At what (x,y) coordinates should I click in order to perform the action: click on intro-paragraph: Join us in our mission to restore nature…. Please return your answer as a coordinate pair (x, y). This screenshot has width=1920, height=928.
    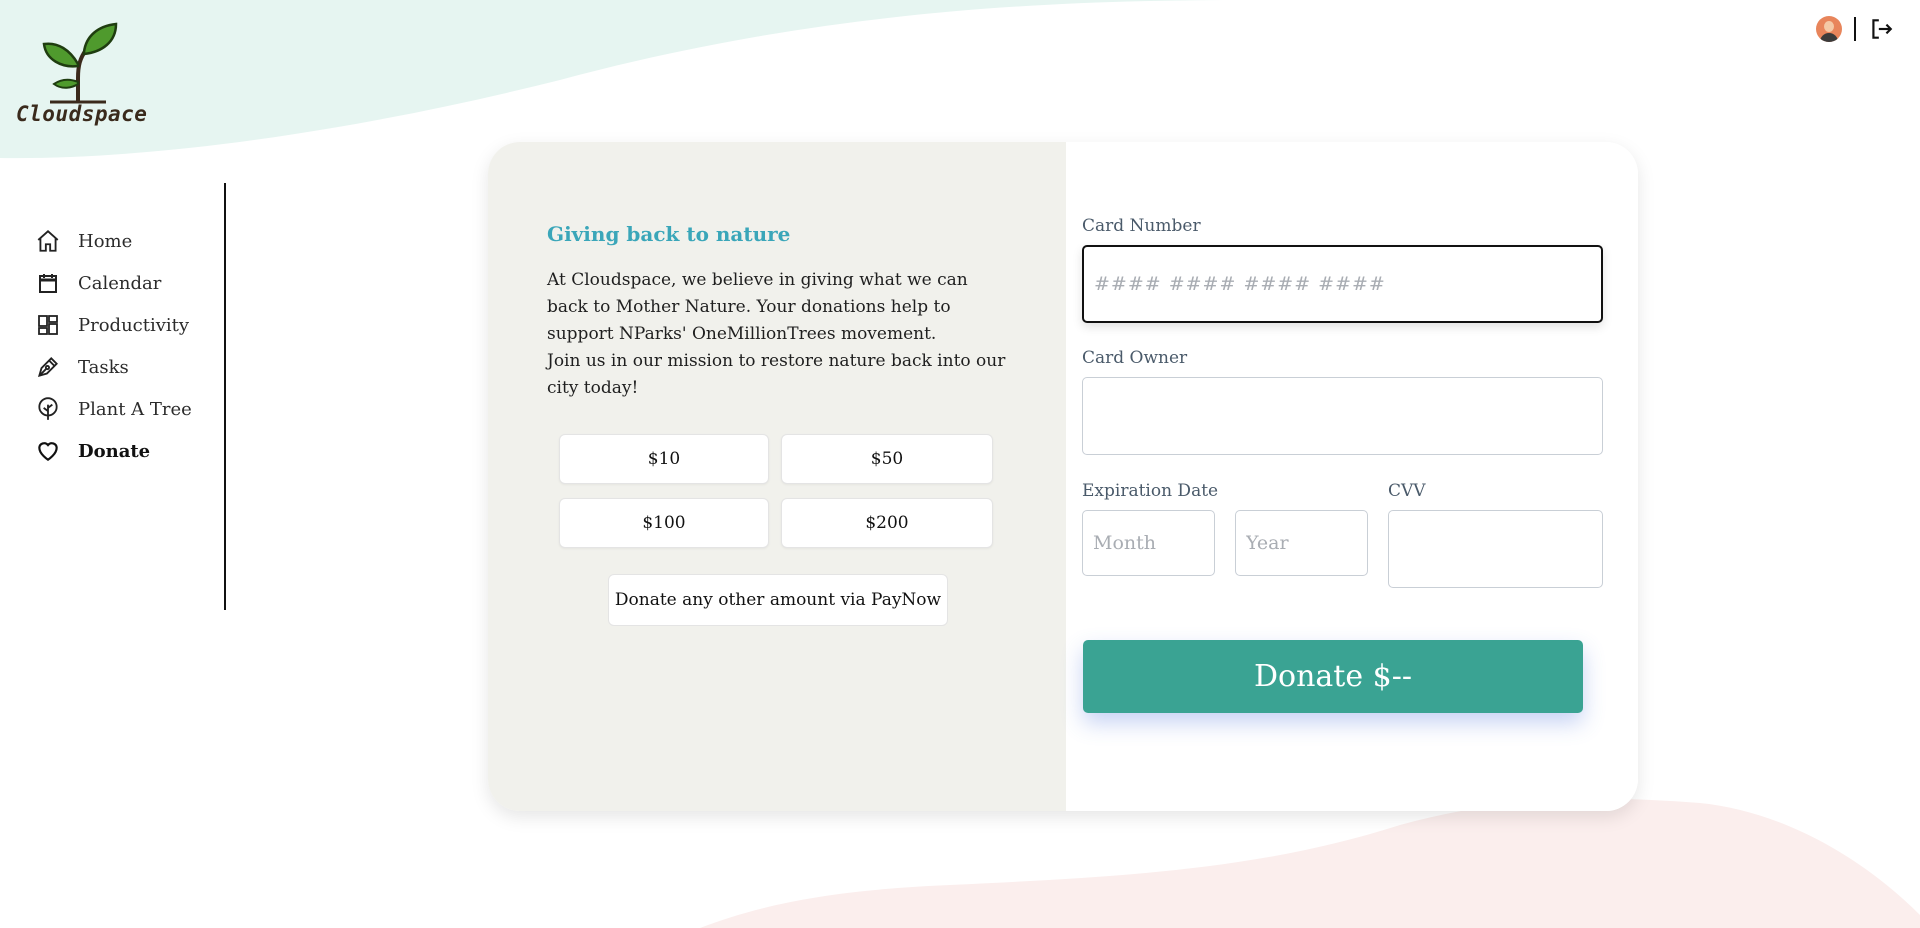
    Looking at the image, I should click on (776, 374).